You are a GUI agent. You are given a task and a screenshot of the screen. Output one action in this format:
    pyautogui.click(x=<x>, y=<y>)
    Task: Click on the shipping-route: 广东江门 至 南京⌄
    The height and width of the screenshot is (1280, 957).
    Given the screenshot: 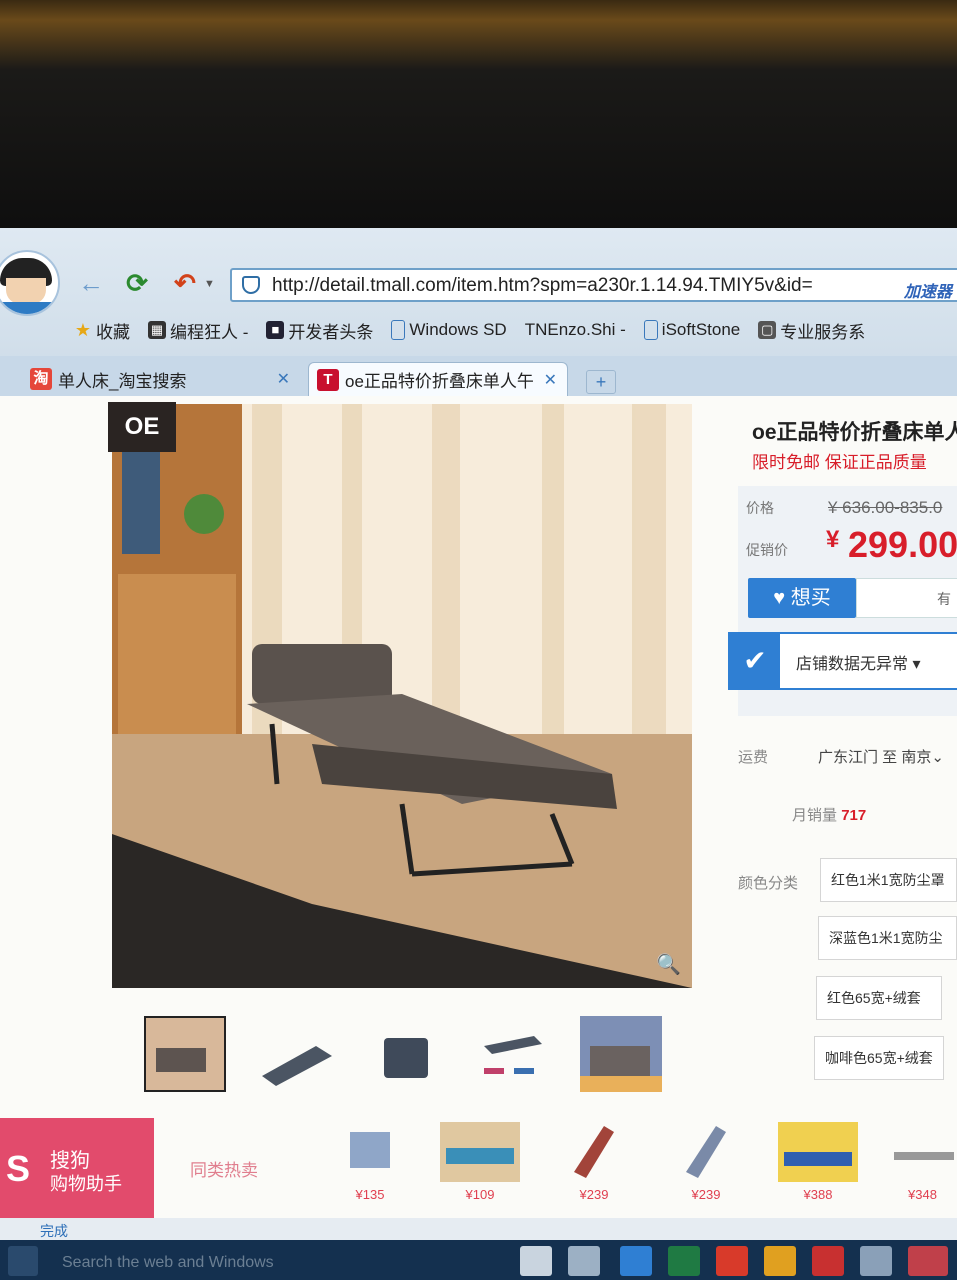 What is the action you would take?
    pyautogui.click(x=881, y=756)
    